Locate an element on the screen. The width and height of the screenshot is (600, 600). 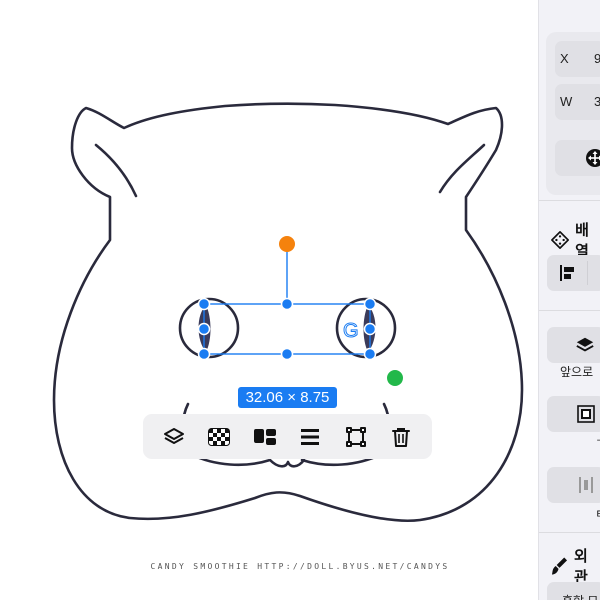
dimension-label: 32.06 × 8.75 is located at coordinates (287, 397).